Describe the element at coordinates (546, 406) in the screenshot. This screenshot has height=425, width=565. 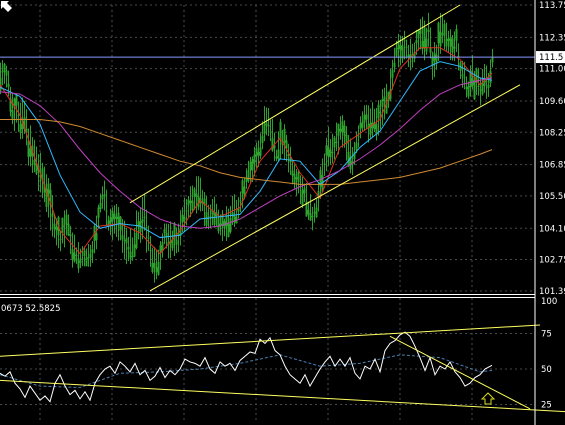
I see `indicator-tick-label: 25` at that location.